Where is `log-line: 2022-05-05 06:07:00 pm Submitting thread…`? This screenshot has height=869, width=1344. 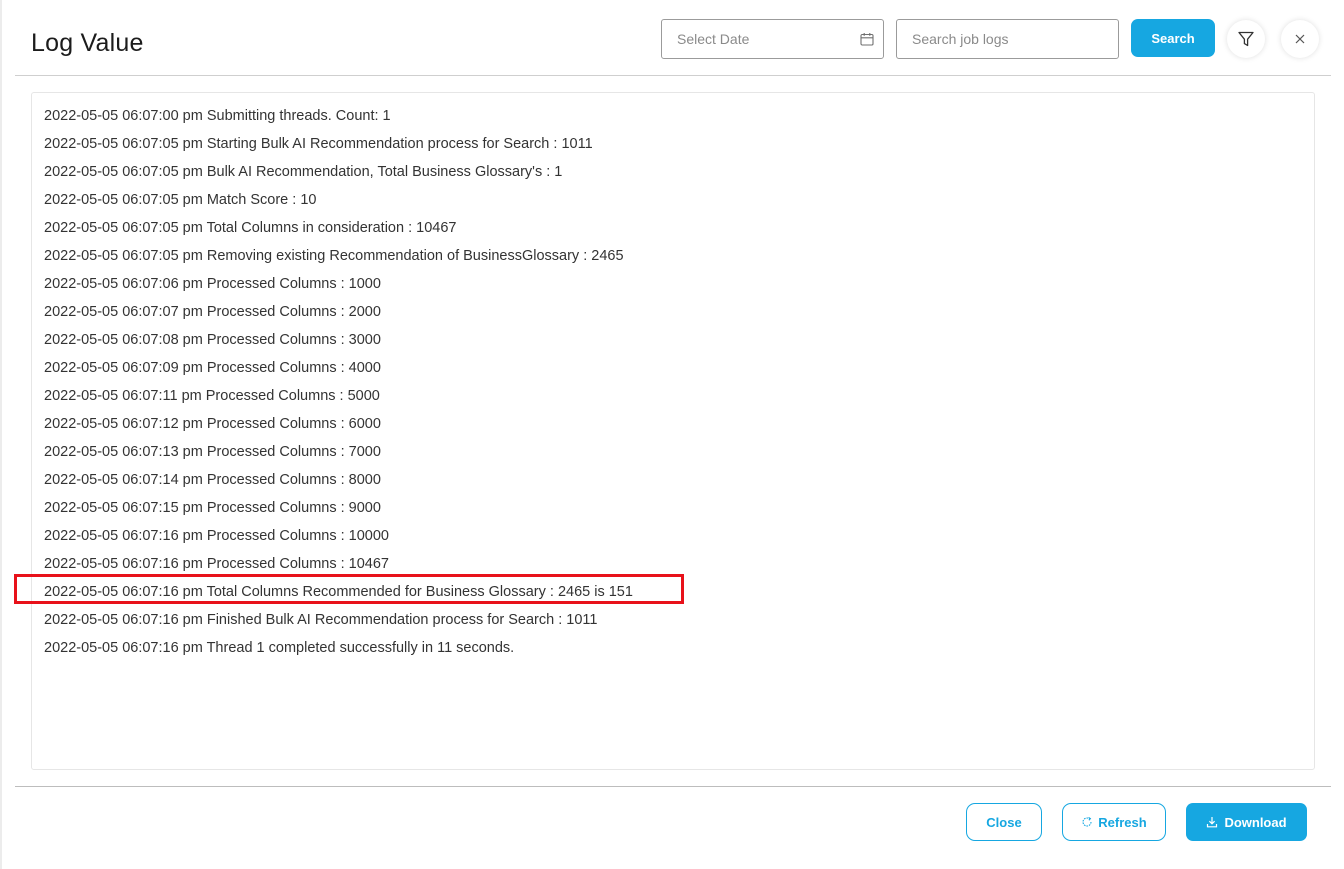
log-line: 2022-05-05 06:07:00 pm Submitting thread… is located at coordinates (217, 116).